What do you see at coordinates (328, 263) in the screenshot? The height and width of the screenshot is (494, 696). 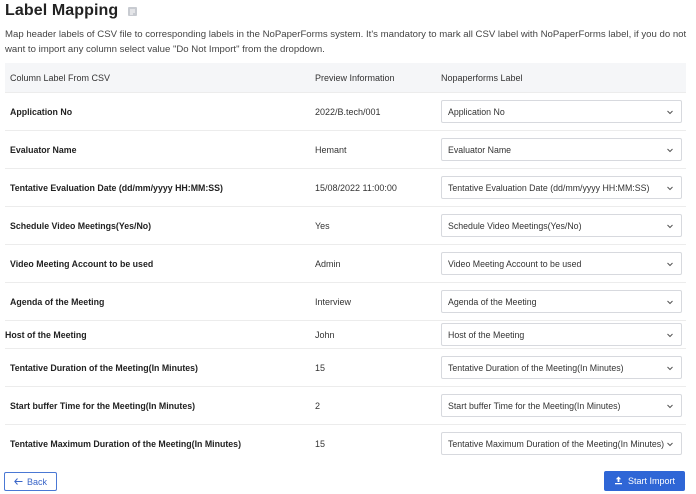 I see `preview-value: Admin` at bounding box center [328, 263].